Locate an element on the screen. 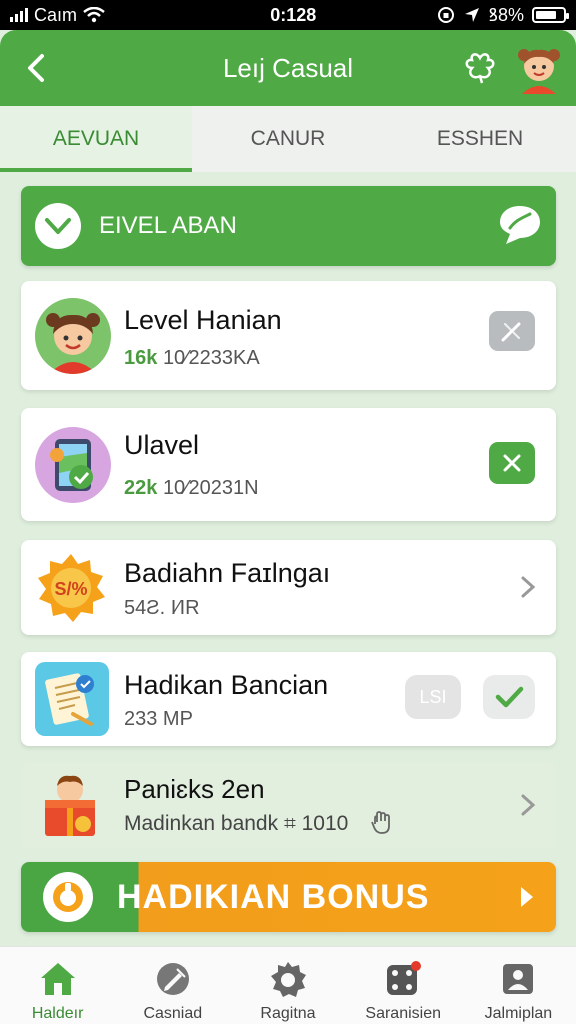 The image size is (576, 1024). tab-aevuan: AEVUAN is located at coordinates (96, 139).